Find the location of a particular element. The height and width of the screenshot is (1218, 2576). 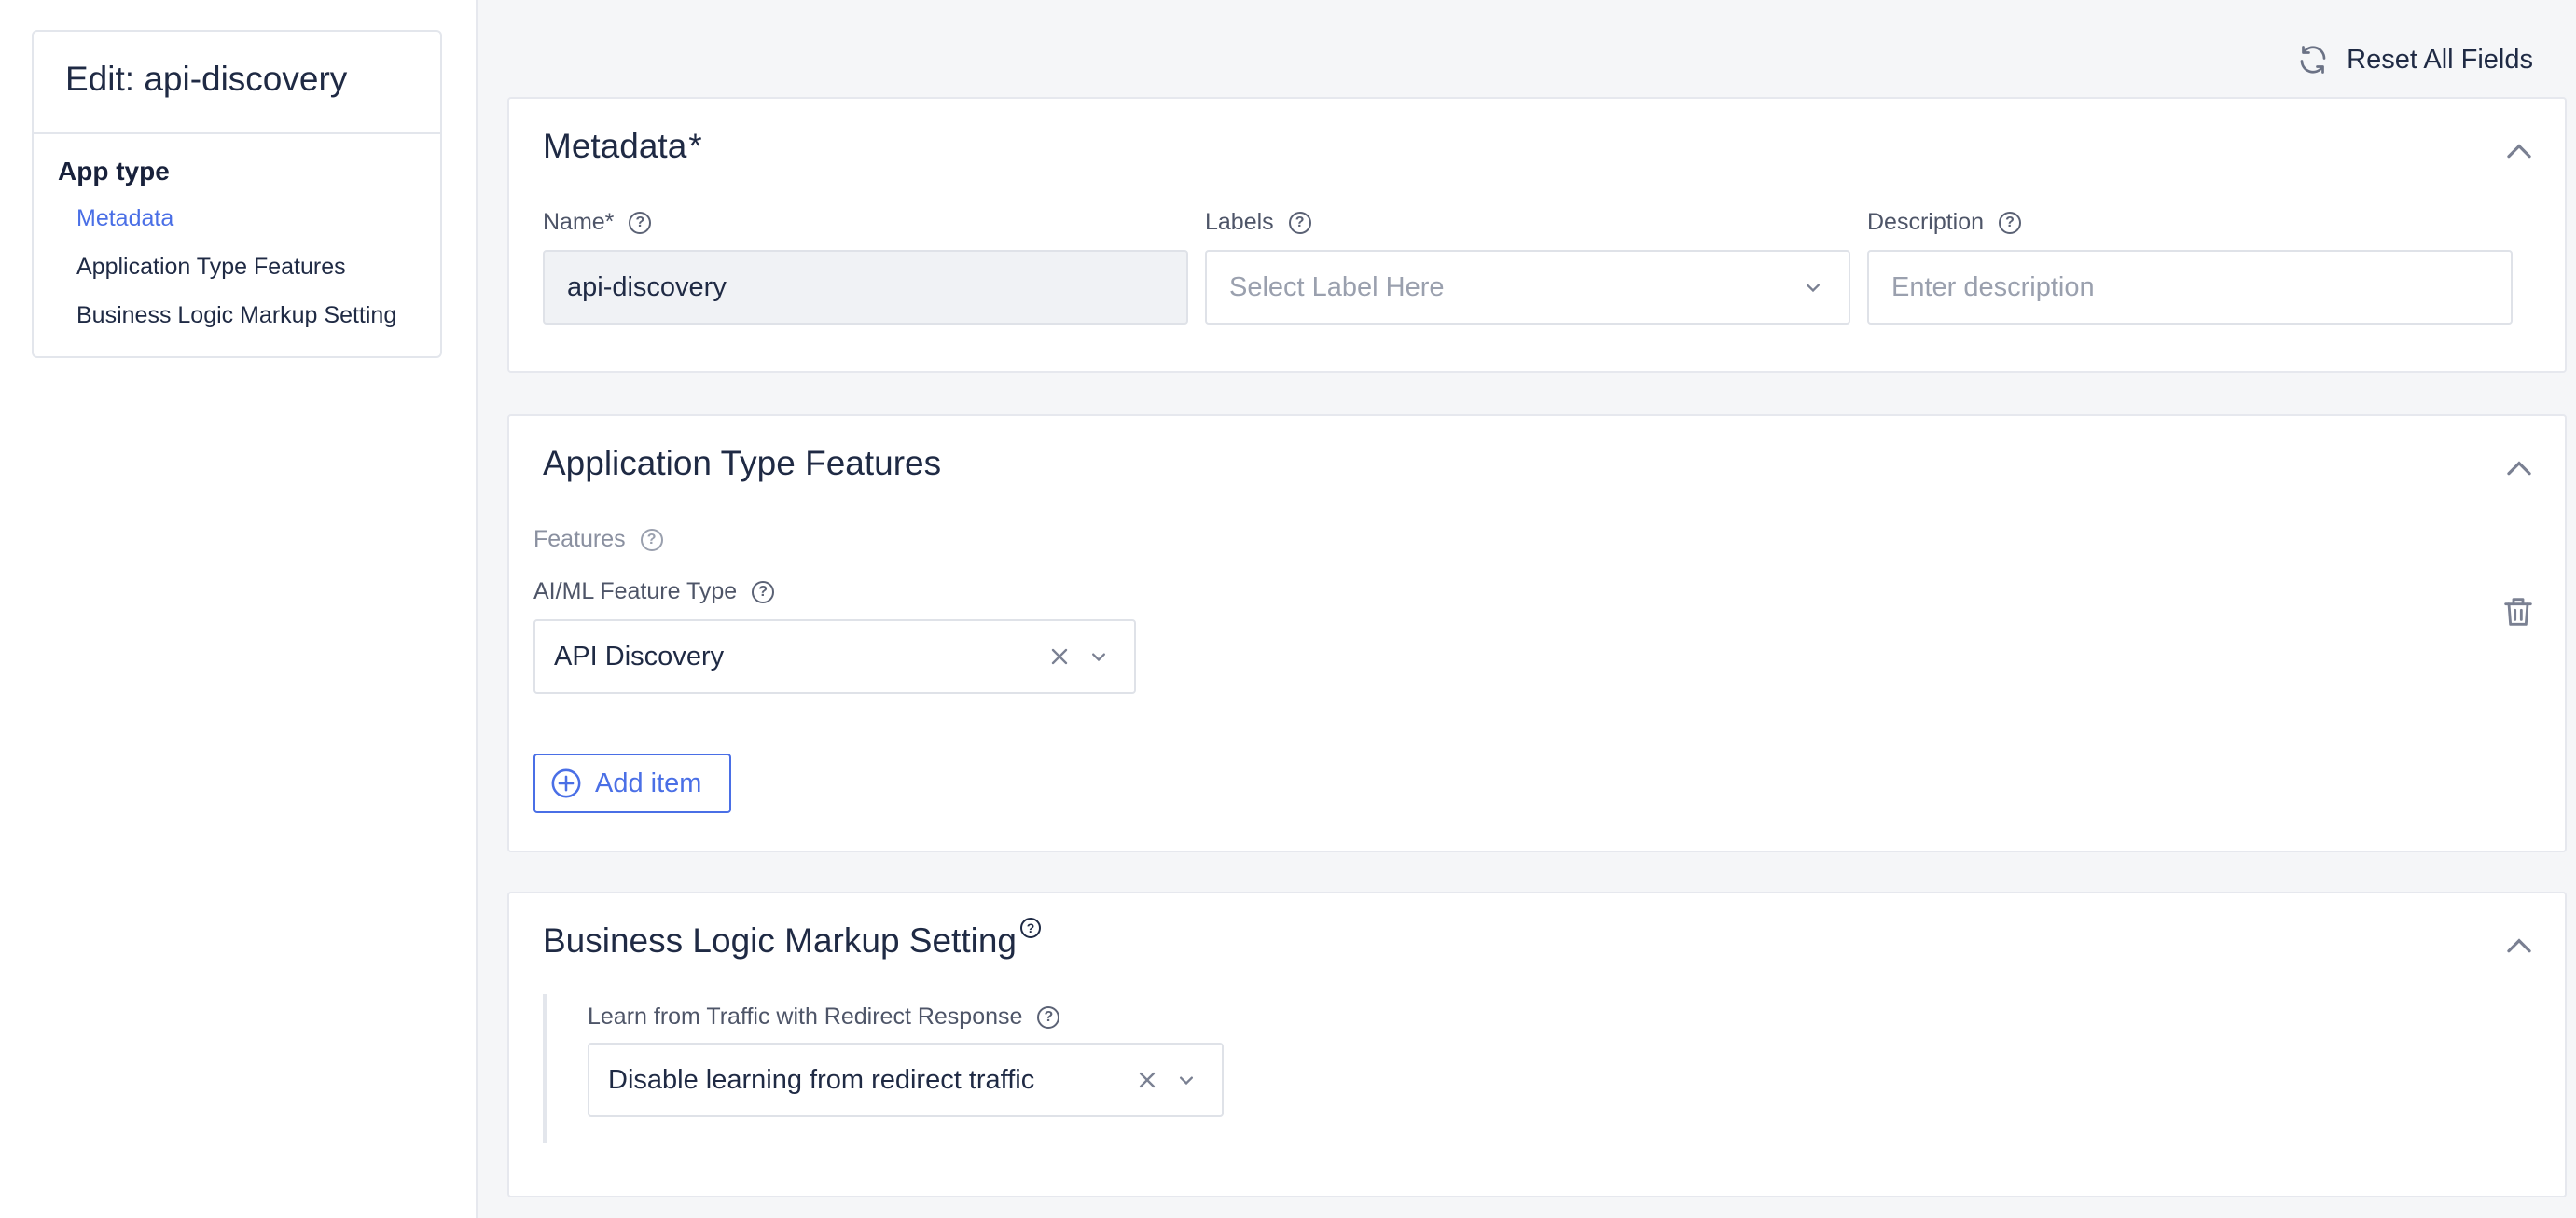

add-item-label: Add item is located at coordinates (648, 783).